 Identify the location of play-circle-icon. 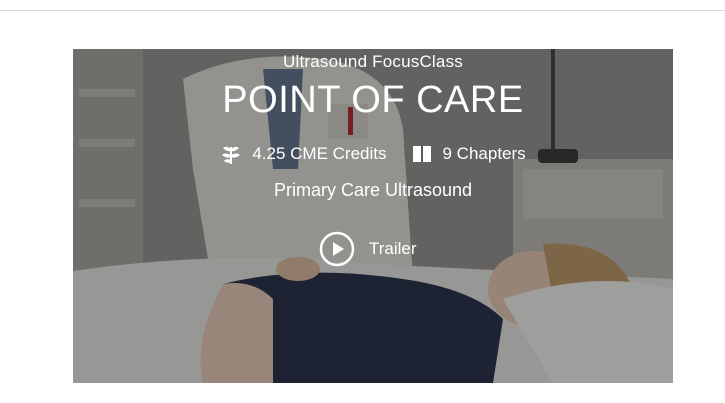
(337, 249).